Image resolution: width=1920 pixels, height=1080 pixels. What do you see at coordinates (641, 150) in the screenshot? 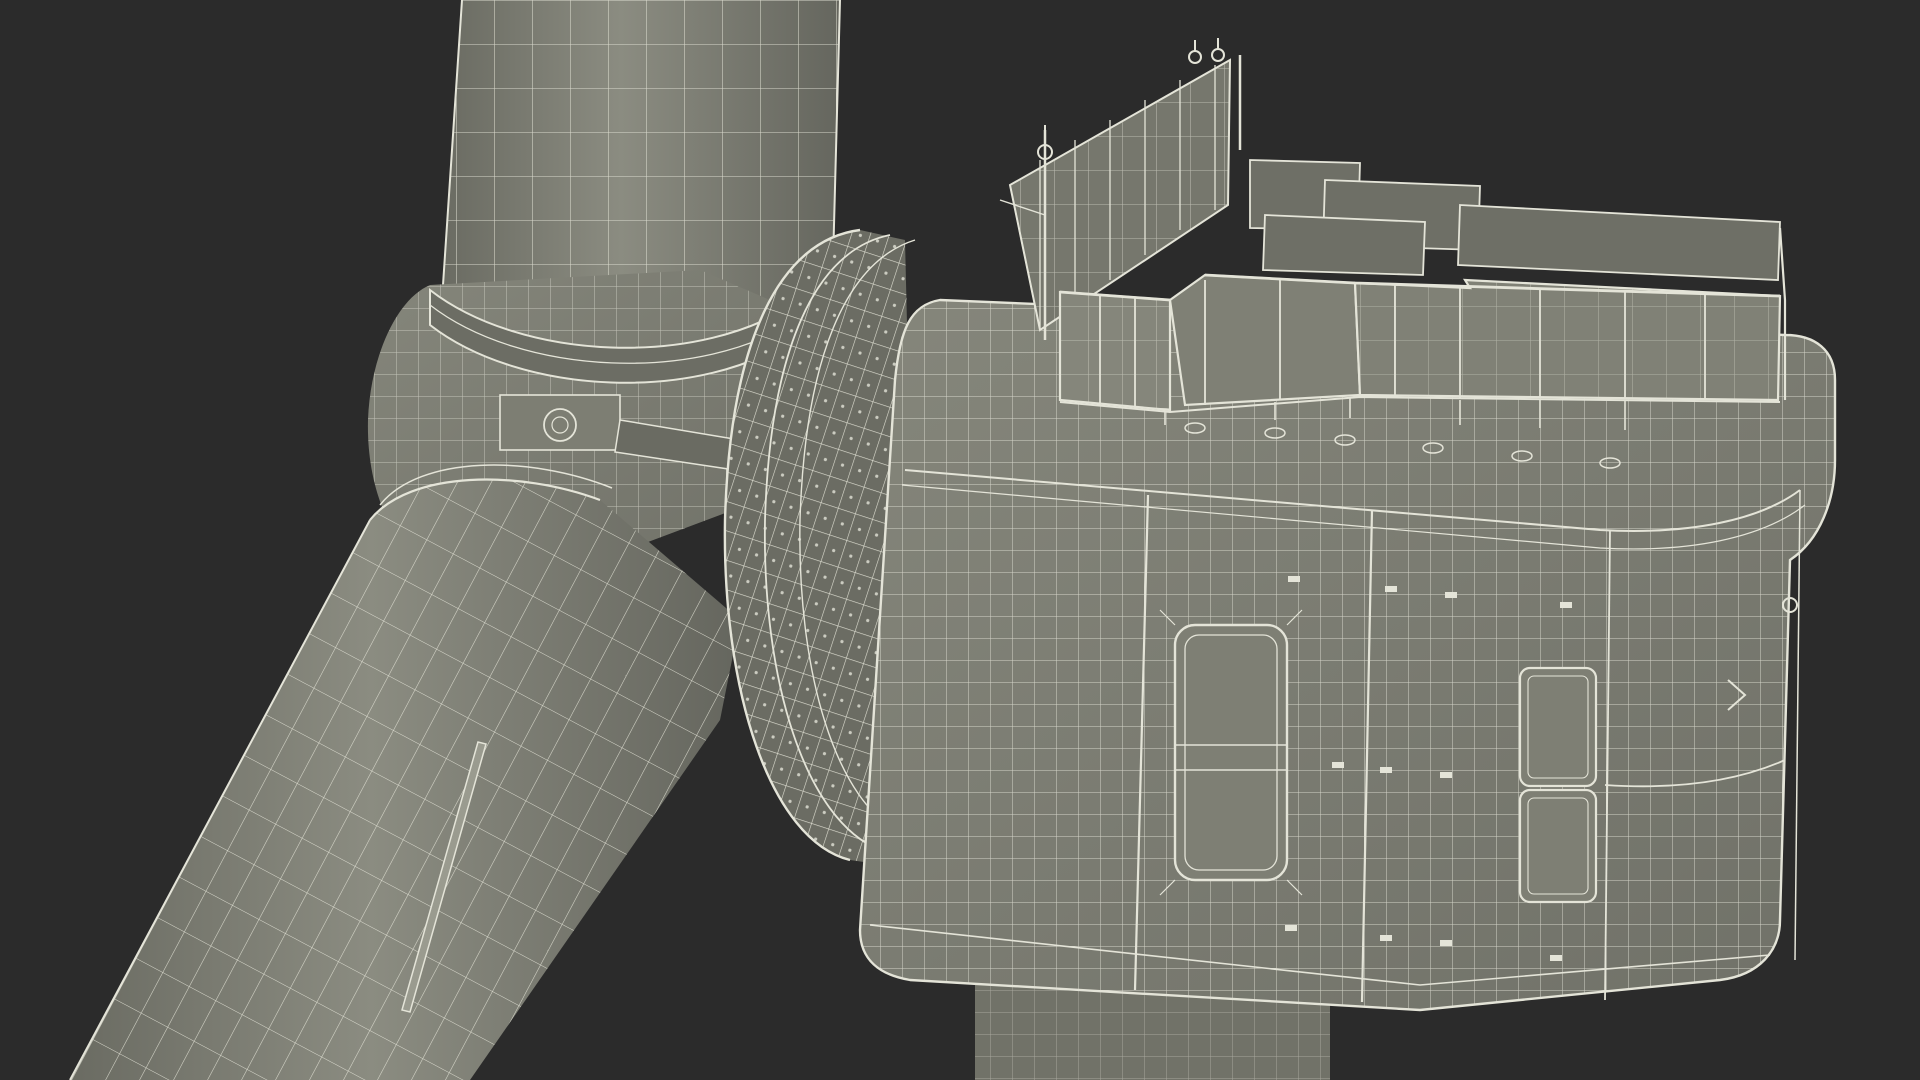
I see `blade-upper` at bounding box center [641, 150].